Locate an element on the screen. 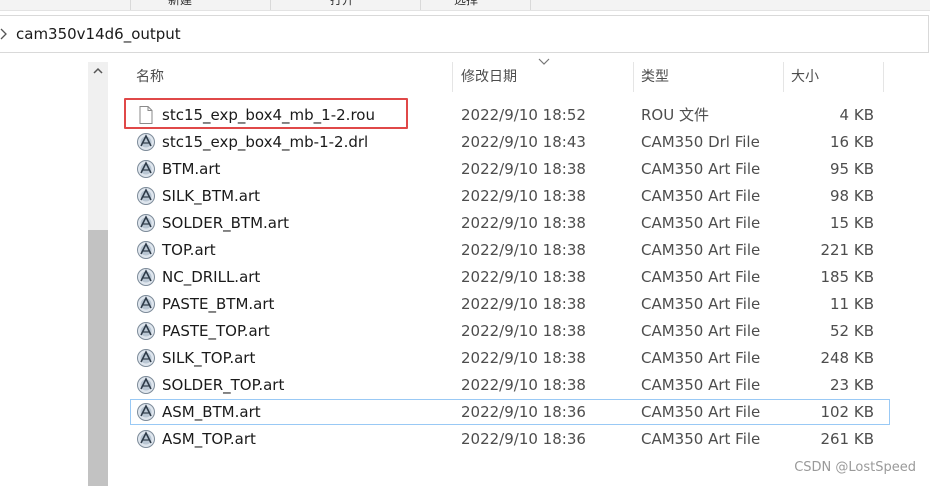 The image size is (930, 486). file-name: SILK_BTM.art is located at coordinates (211, 196).